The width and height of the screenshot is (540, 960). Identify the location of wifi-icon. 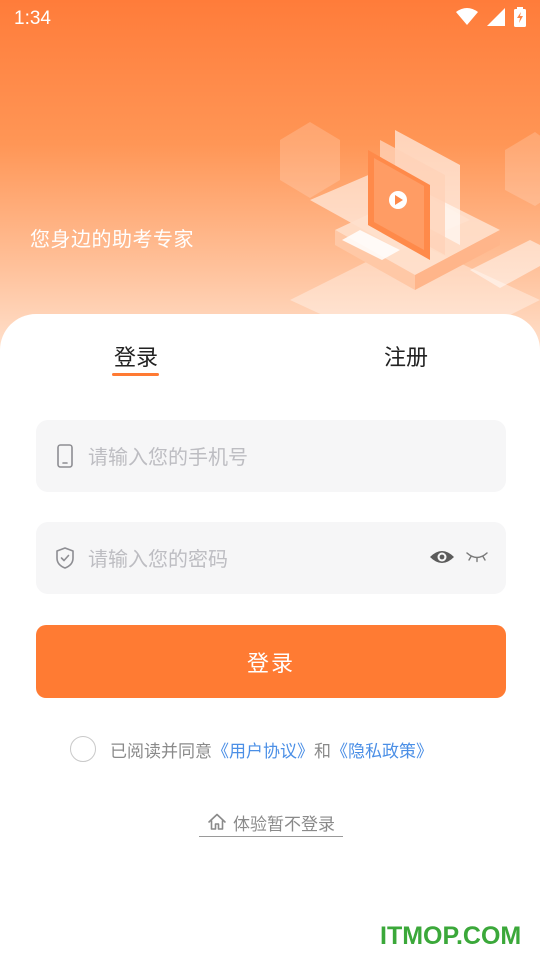
(467, 16).